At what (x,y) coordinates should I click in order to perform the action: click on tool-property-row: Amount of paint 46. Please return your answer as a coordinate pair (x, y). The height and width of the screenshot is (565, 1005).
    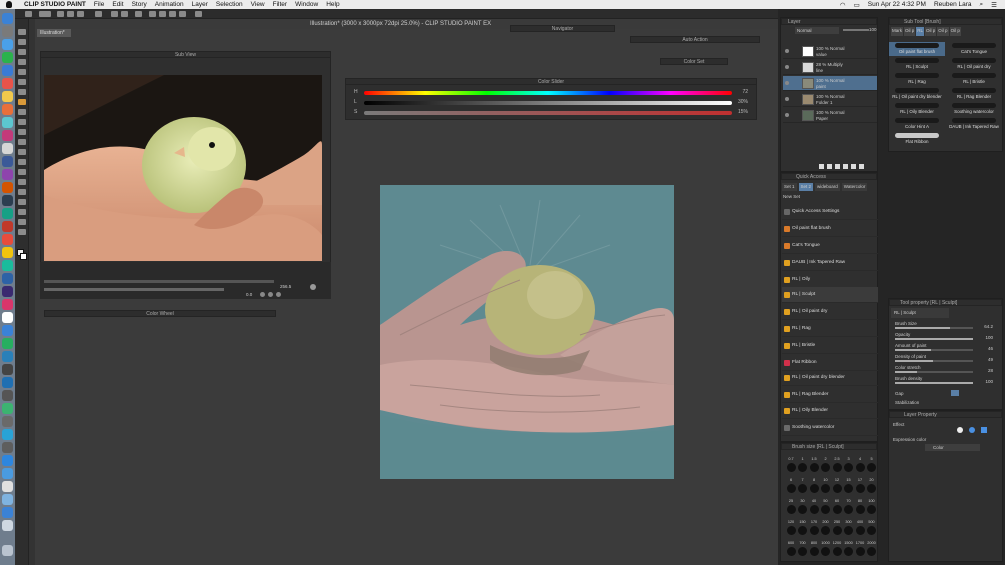
    Looking at the image, I should click on (947, 348).